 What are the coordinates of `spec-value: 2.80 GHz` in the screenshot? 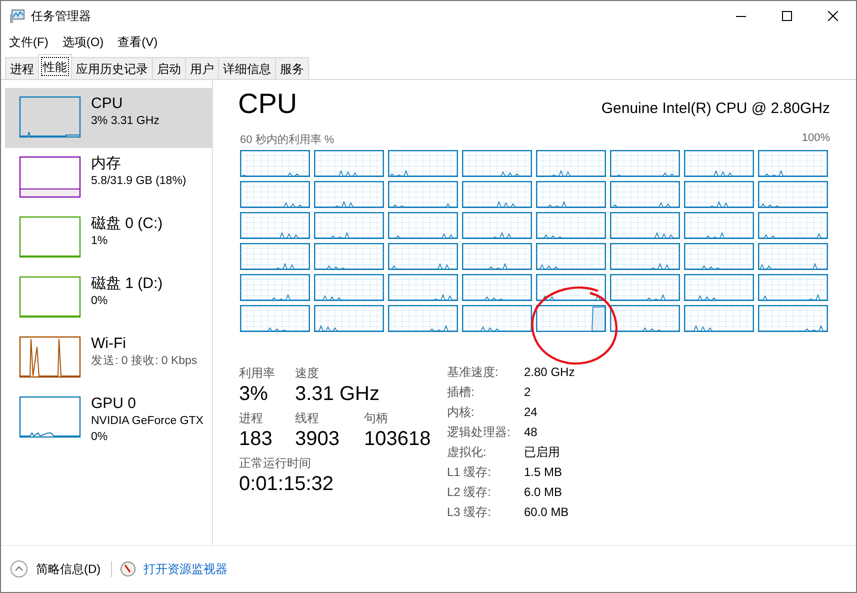 It's located at (549, 372).